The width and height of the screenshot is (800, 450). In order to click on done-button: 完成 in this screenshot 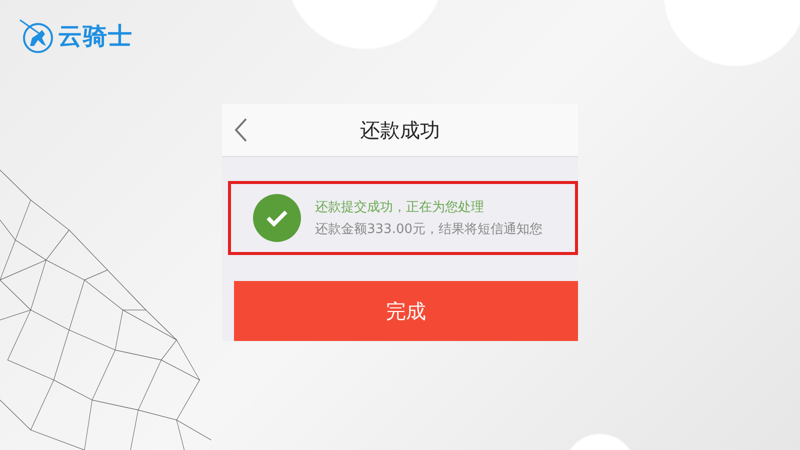, I will do `click(406, 311)`.